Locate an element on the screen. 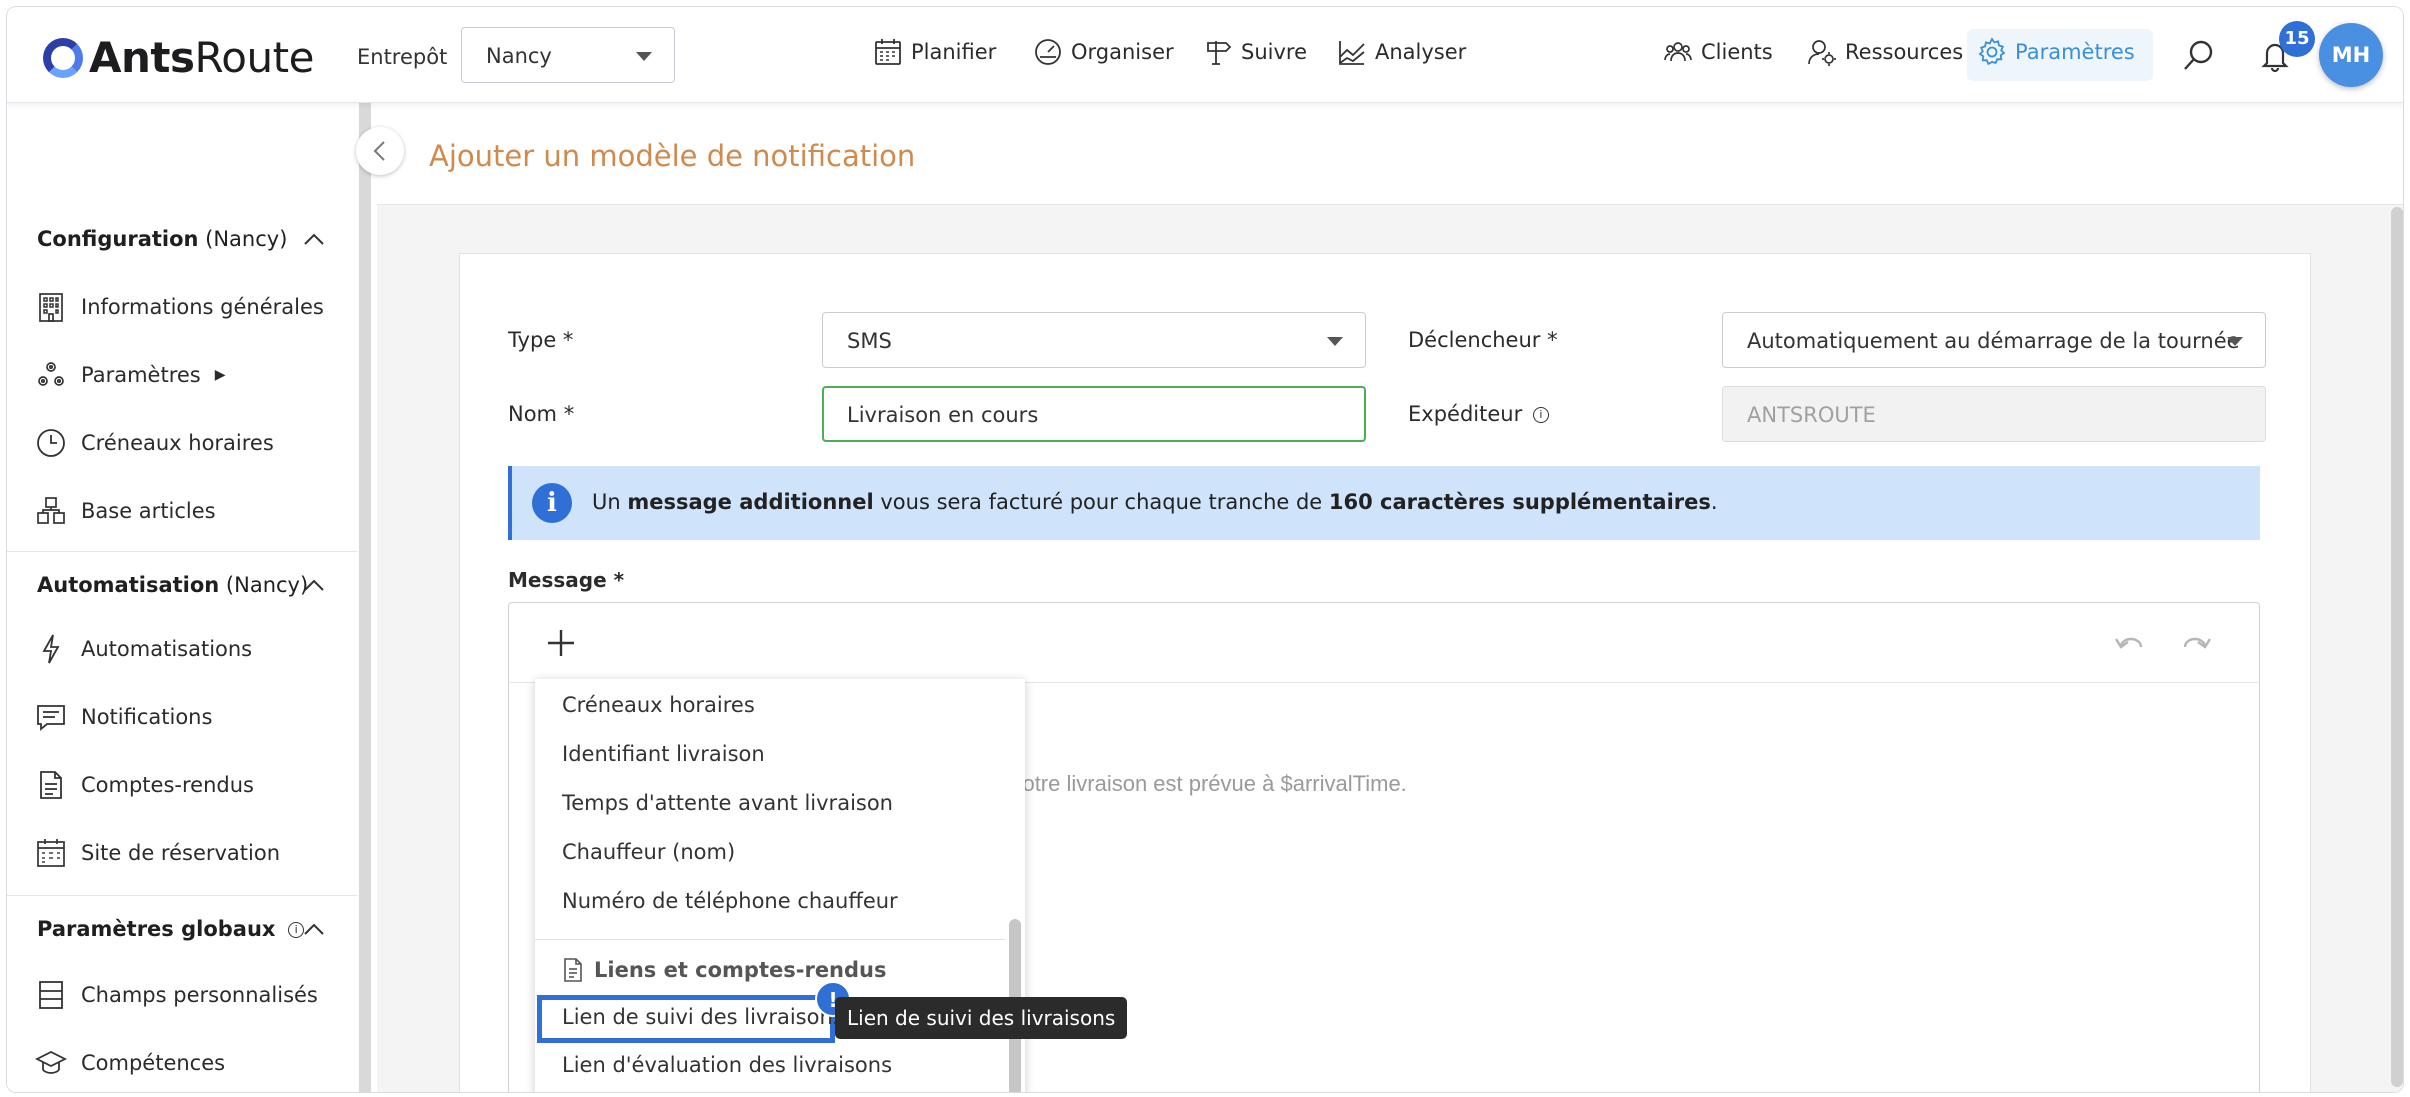 This screenshot has height=1097, width=2410. building-icon is located at coordinates (51, 307).